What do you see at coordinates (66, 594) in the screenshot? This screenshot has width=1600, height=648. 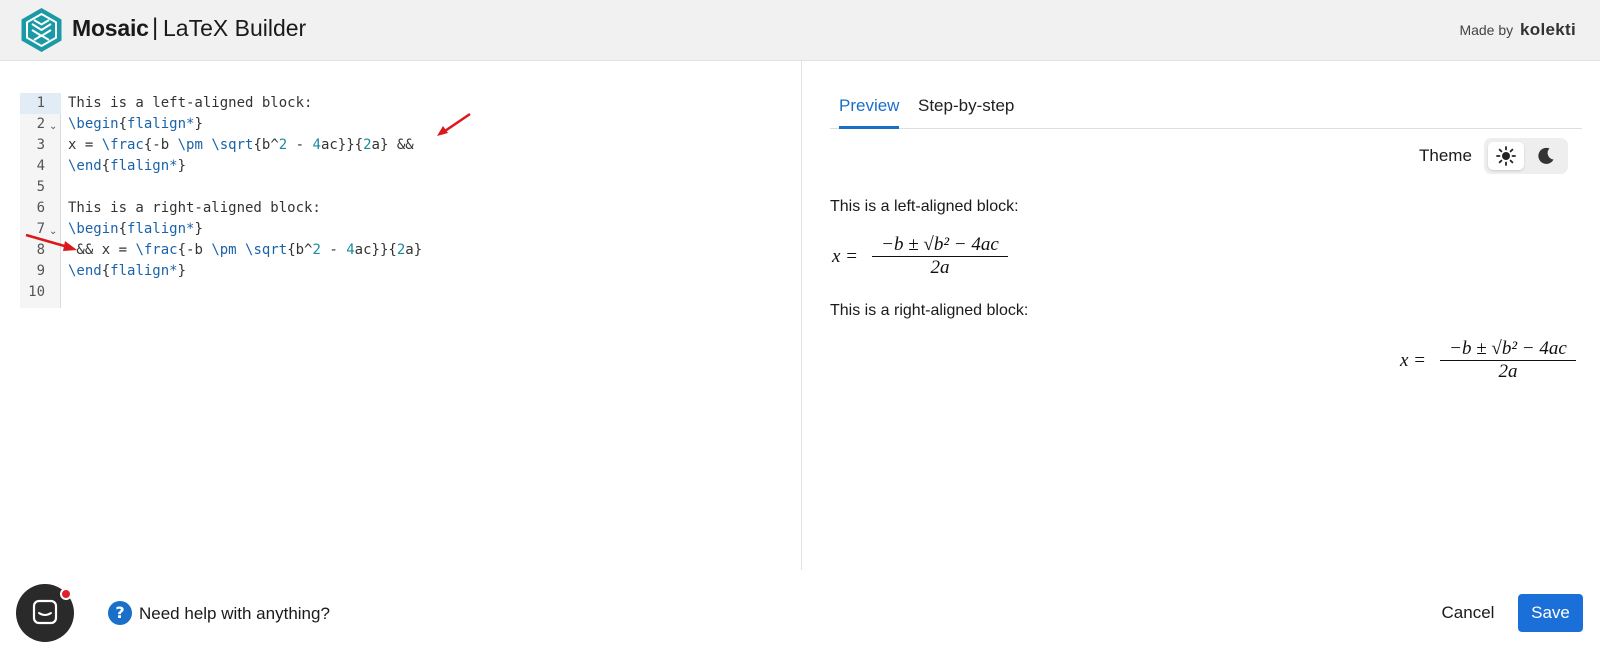 I see `notification-badge` at bounding box center [66, 594].